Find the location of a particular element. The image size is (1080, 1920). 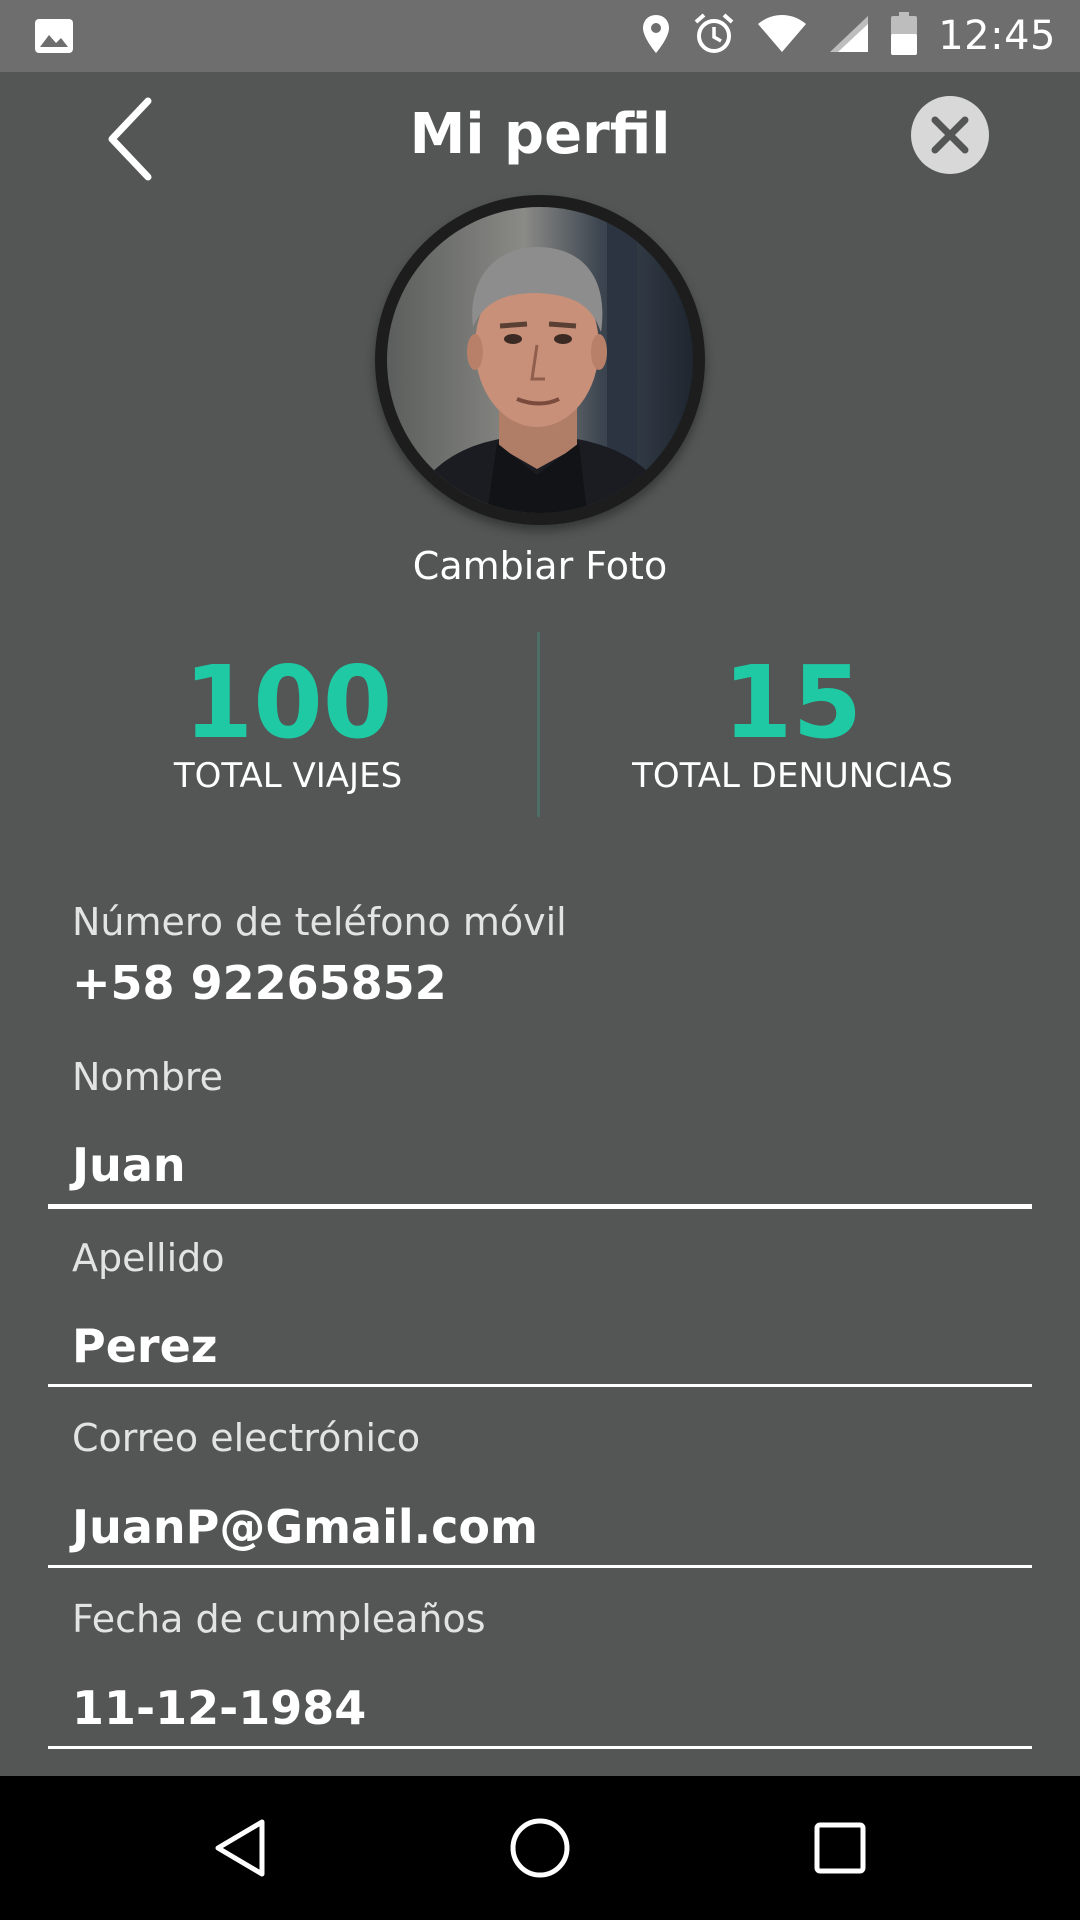

nav-home-button is located at coordinates (540, 1848).